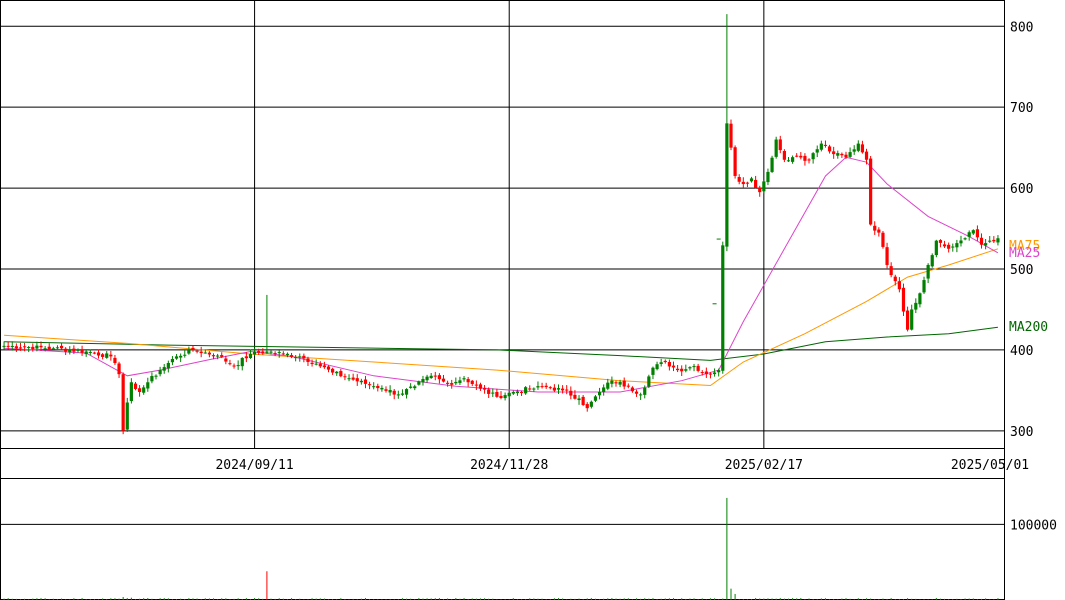 This screenshot has width=1065, height=600. What do you see at coordinates (1021, 189) in the screenshot?
I see `price-tick-label: 600` at bounding box center [1021, 189].